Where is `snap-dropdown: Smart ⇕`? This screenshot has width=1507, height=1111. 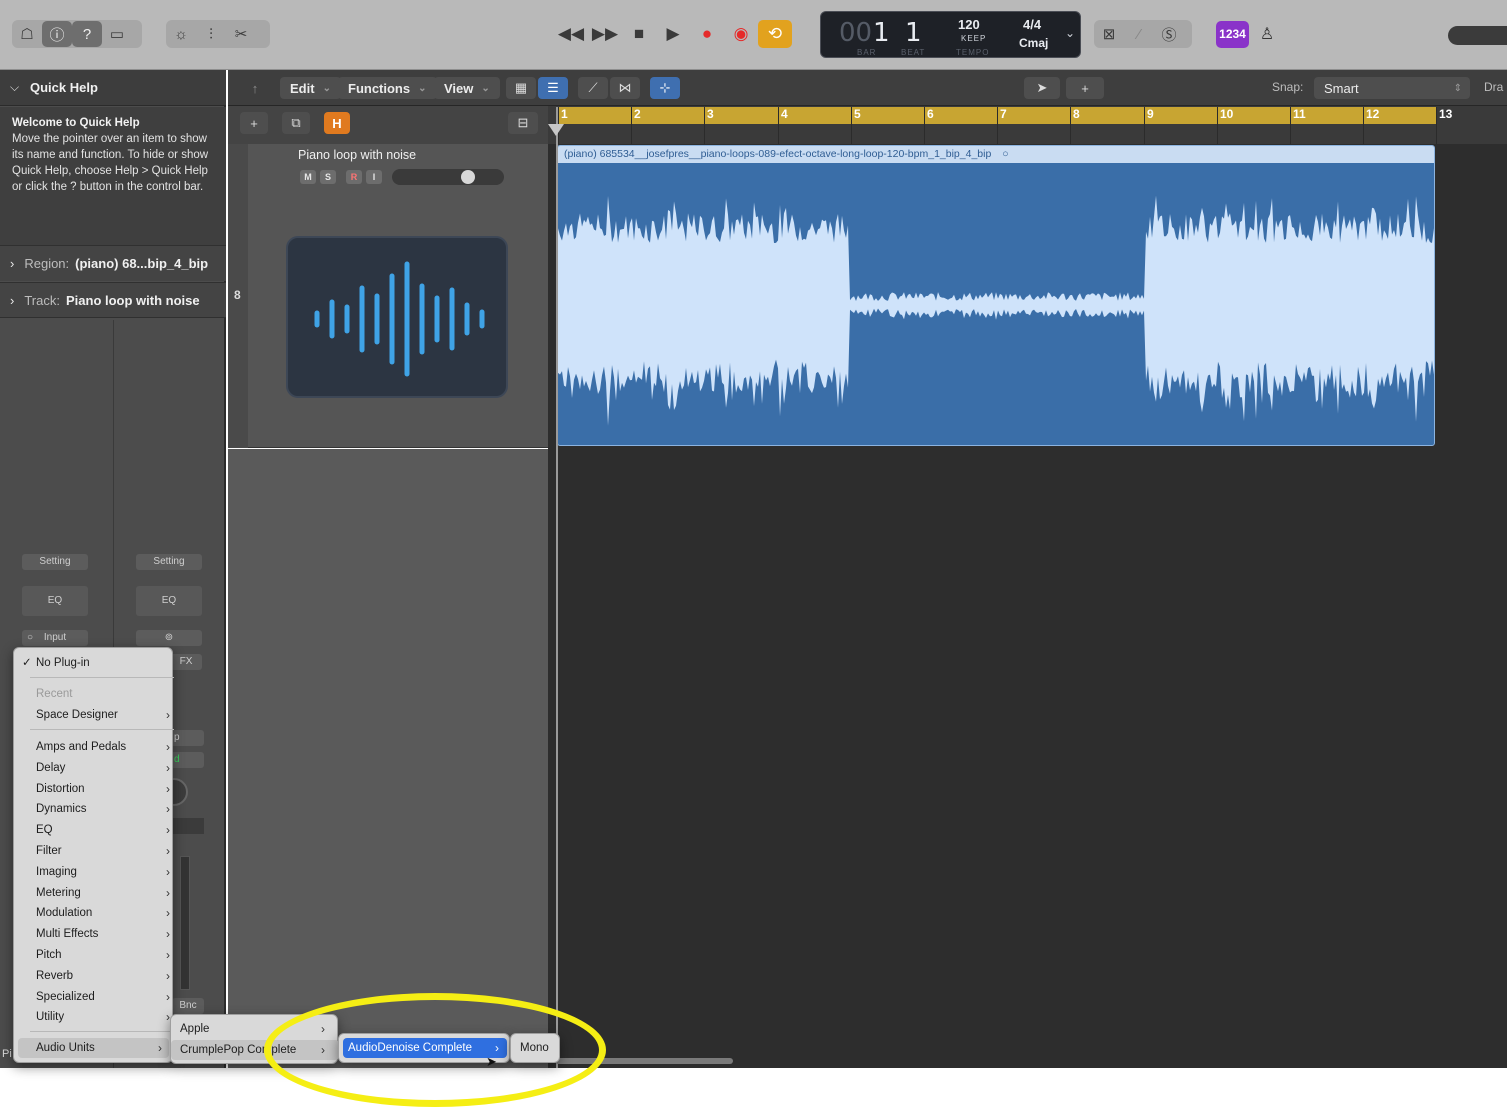 snap-dropdown: Smart ⇕ is located at coordinates (1392, 88).